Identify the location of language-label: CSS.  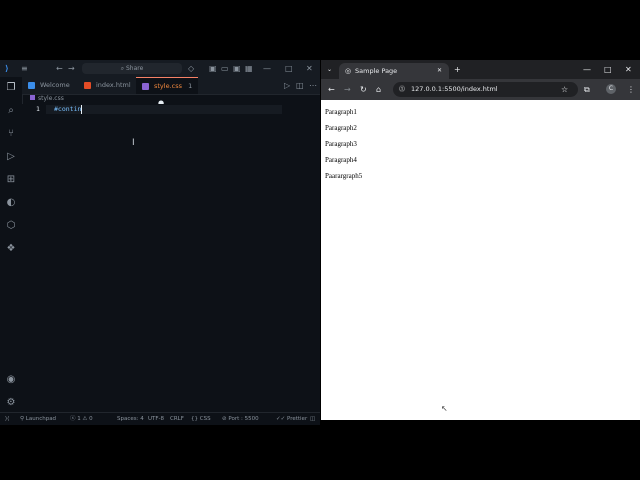
(205, 419).